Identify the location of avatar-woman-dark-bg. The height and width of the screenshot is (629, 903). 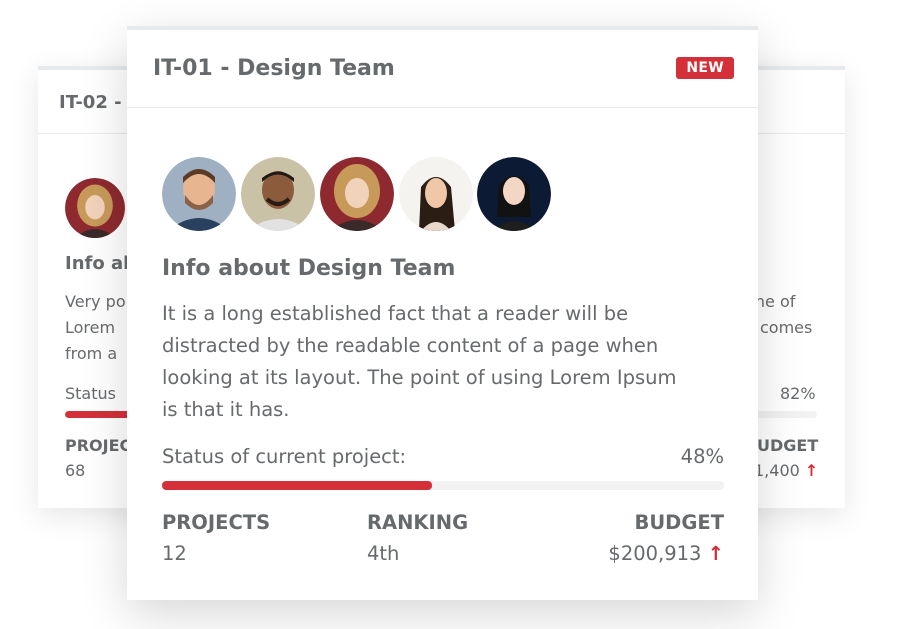
(514, 194).